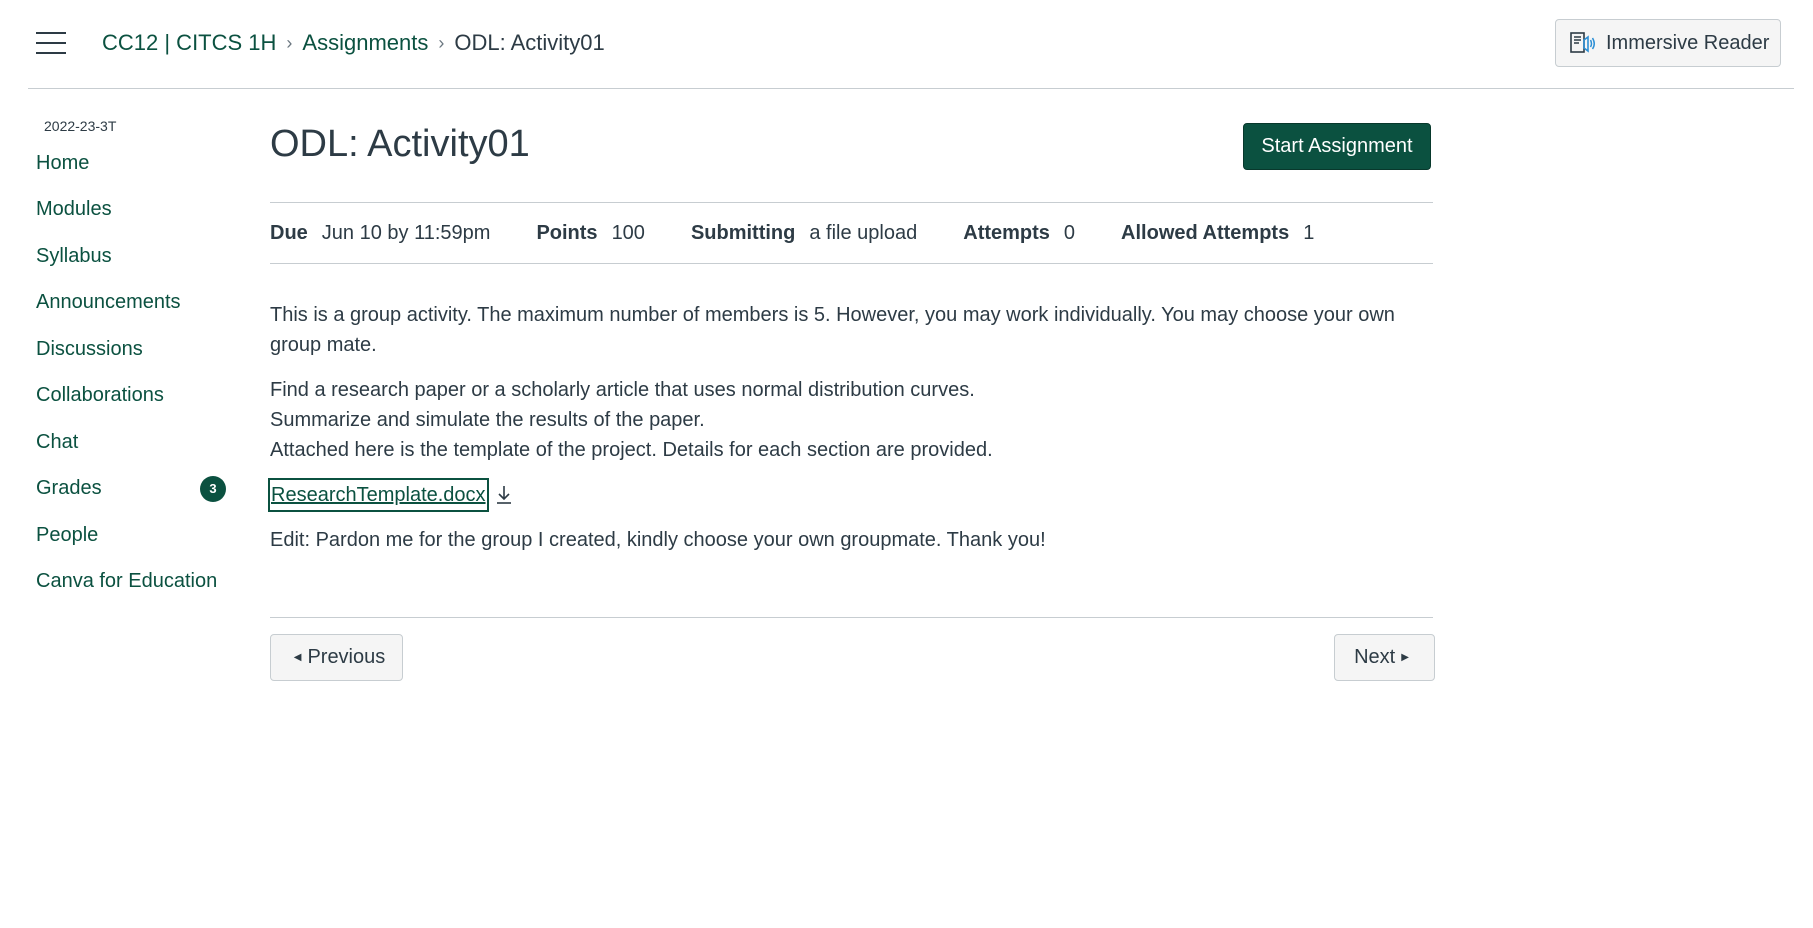  I want to click on sidebar-item-label: Home, so click(63, 162).